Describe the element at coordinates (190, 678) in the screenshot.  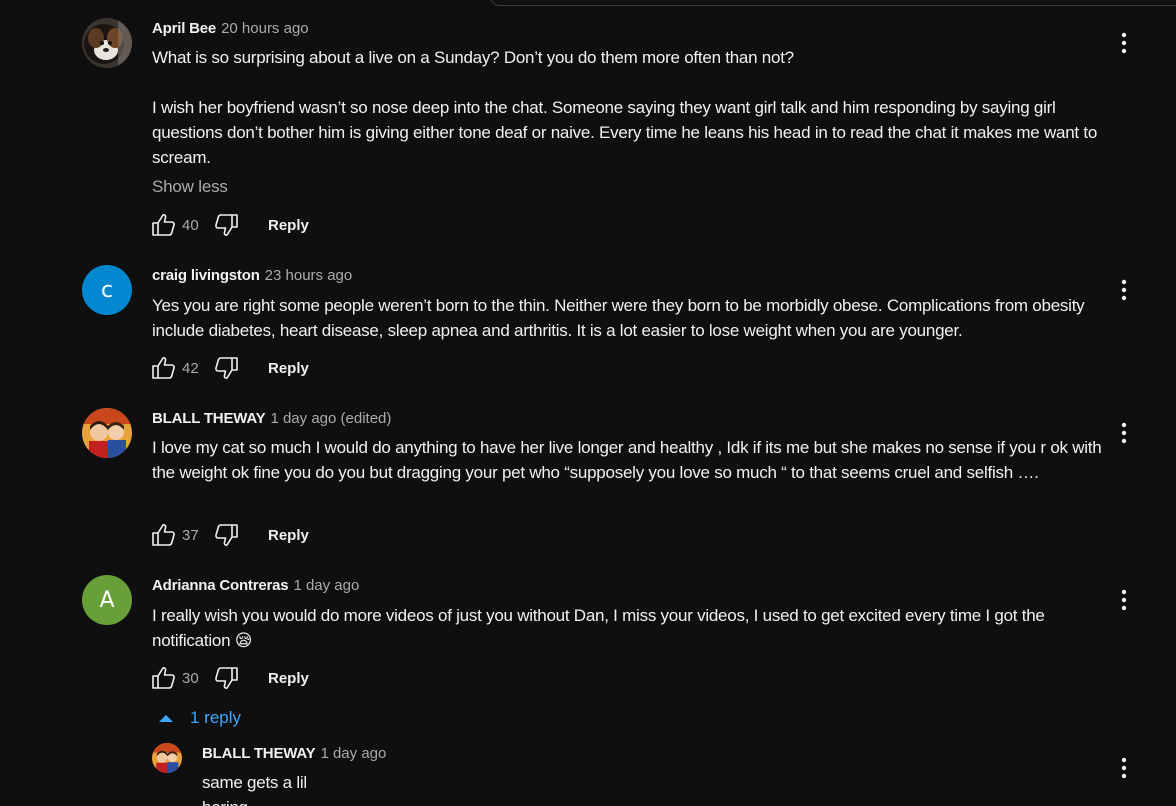
I see `like-count: 30` at that location.